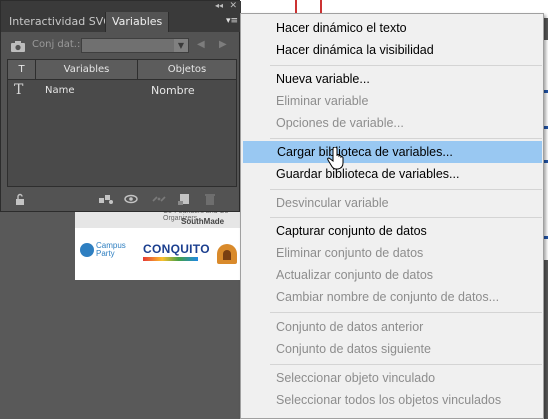  What do you see at coordinates (392, 349) in the screenshot?
I see `menu-item-next-dataset: Conjunto de datos siguiente` at bounding box center [392, 349].